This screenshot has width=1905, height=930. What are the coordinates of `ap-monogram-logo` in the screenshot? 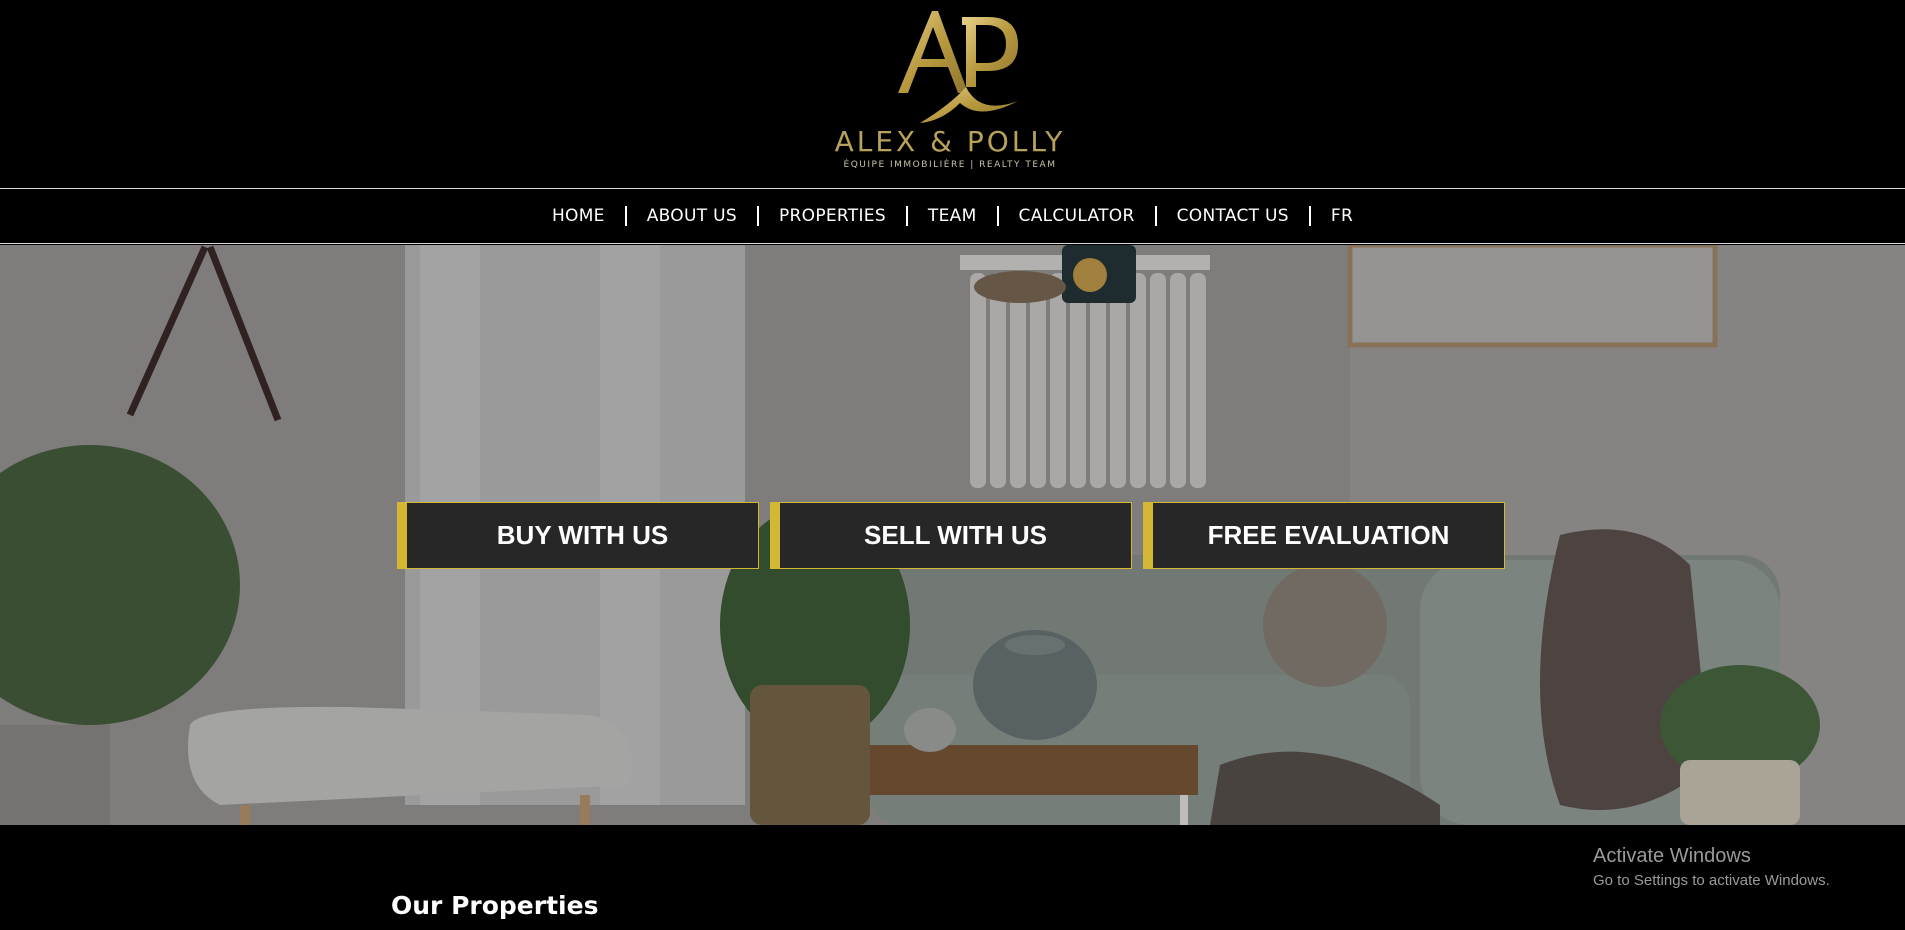 It's located at (958, 67).